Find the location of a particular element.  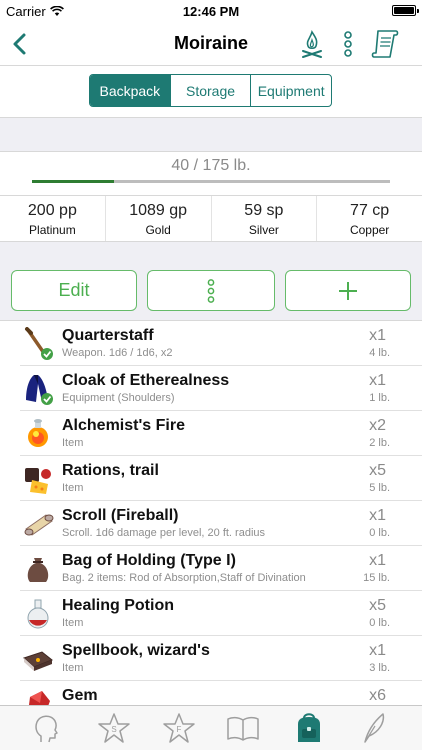

star-f-icon: F is located at coordinates (179, 728).